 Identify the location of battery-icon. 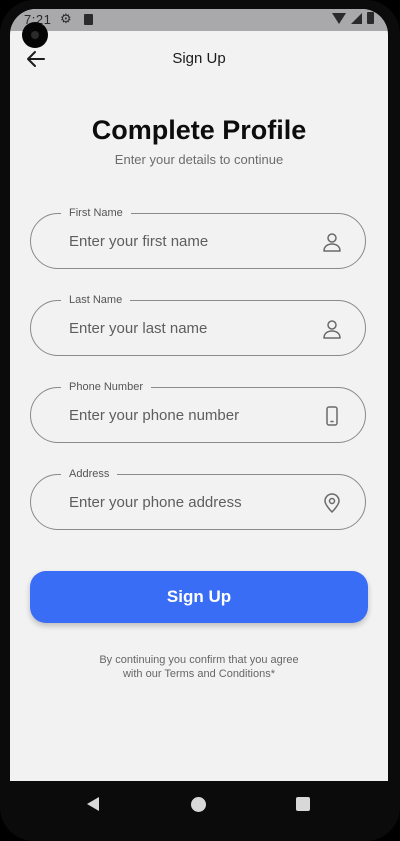
(370, 18).